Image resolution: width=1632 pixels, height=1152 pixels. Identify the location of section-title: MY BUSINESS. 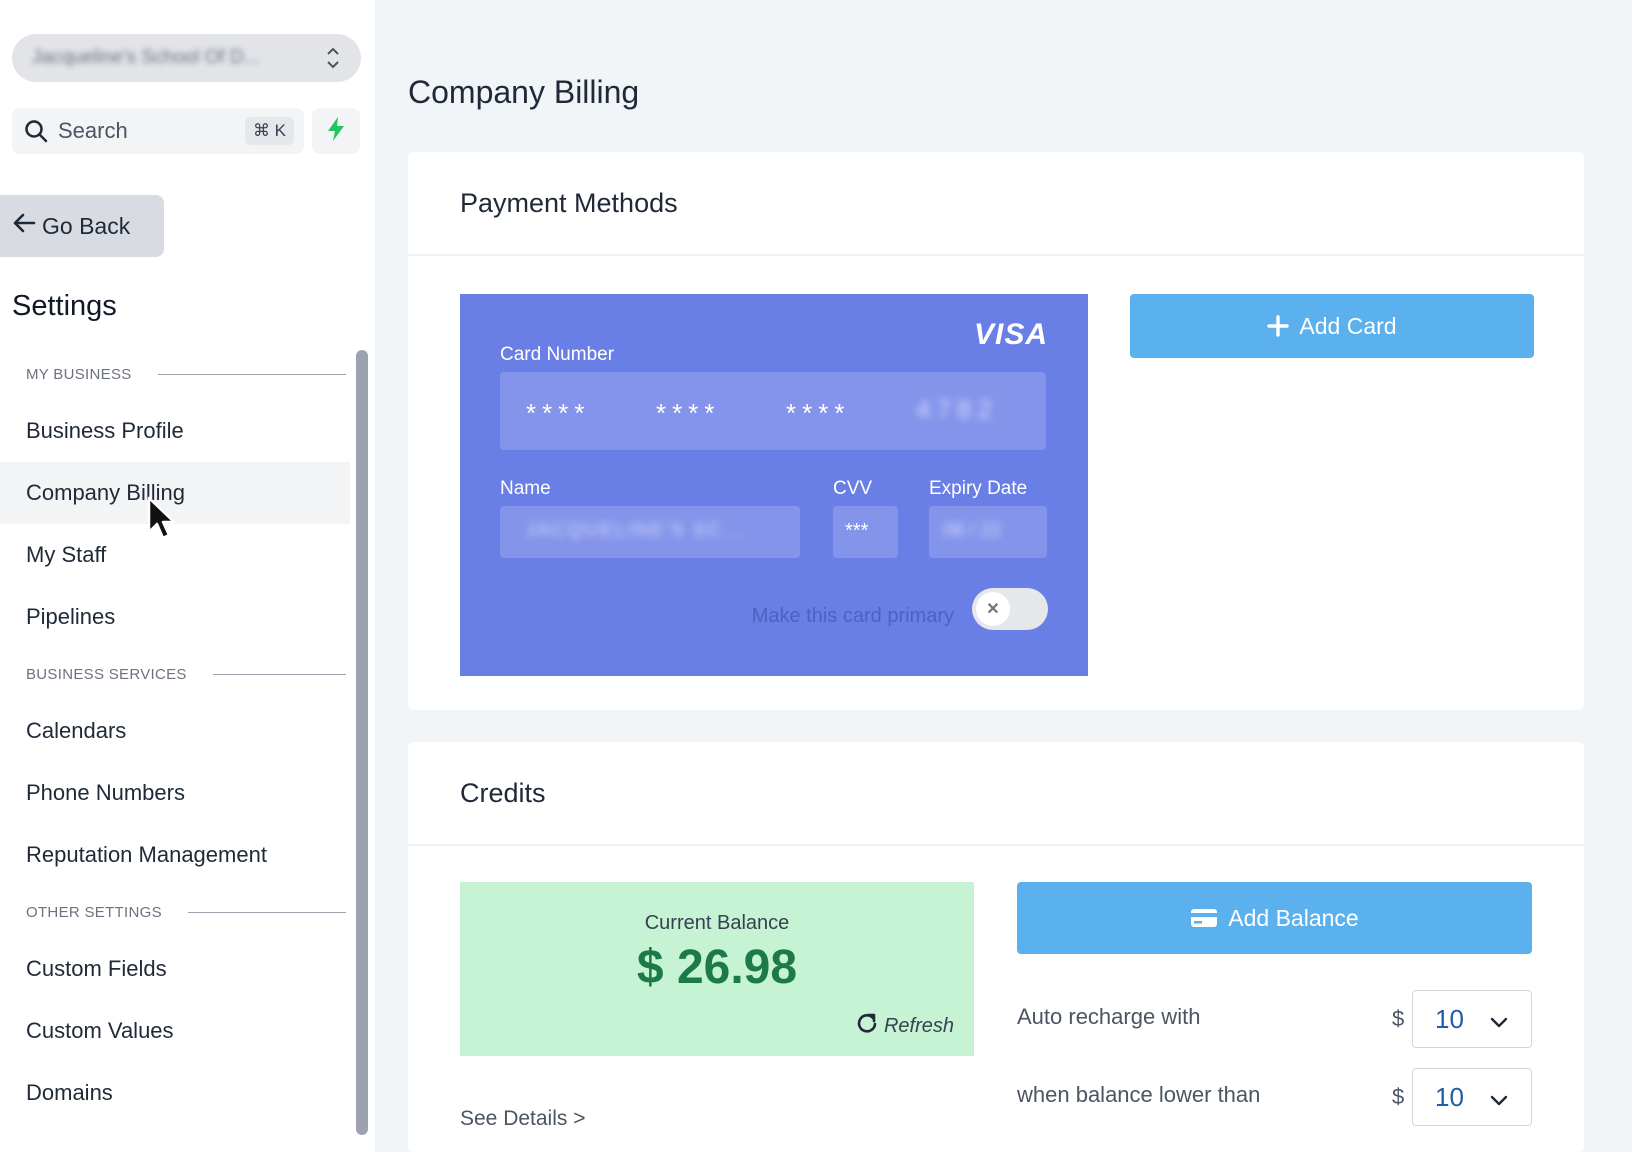
(79, 374).